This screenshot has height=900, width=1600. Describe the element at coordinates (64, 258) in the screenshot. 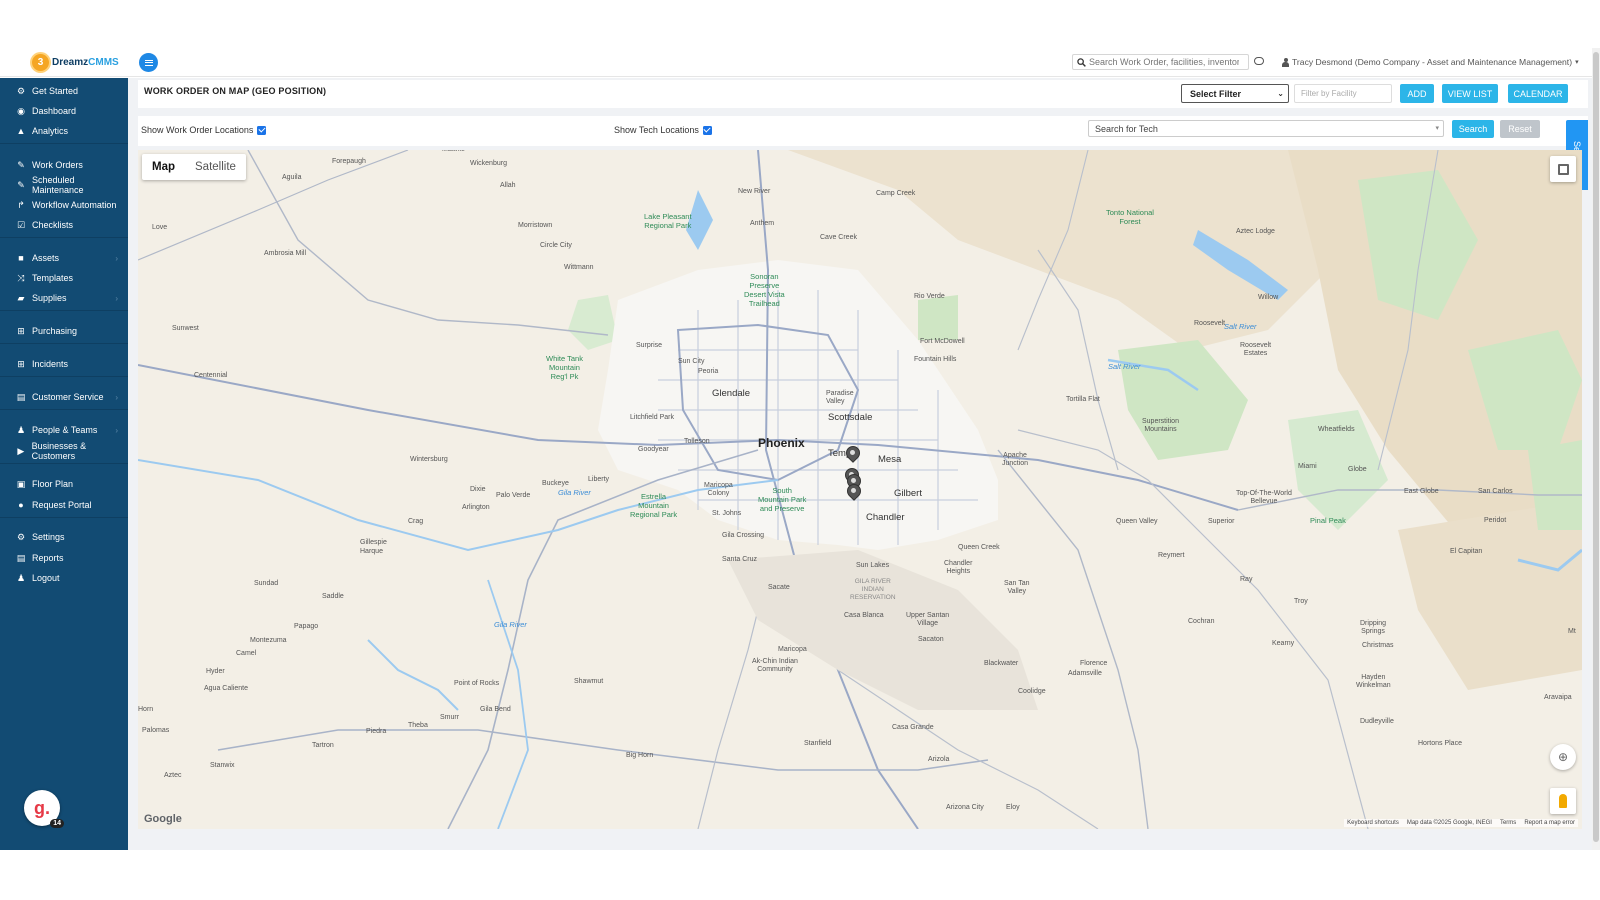

I see `sidebar-item-assets: ■ Assets ›` at that location.